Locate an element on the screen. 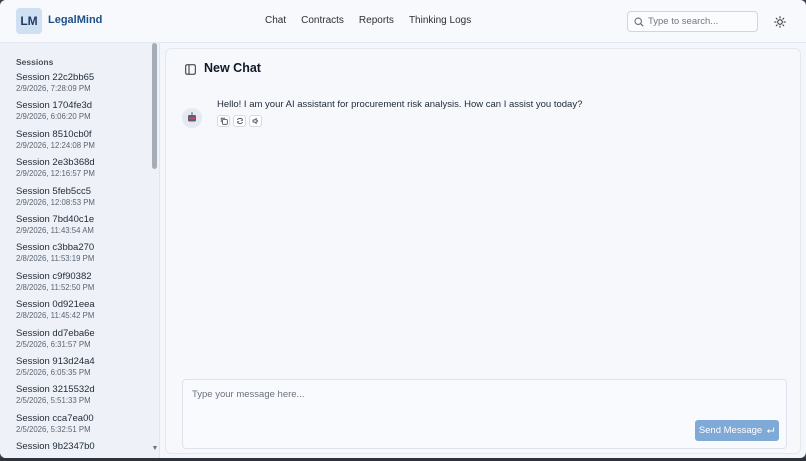  session-name: Session cca7ea00 is located at coordinates (55, 418).